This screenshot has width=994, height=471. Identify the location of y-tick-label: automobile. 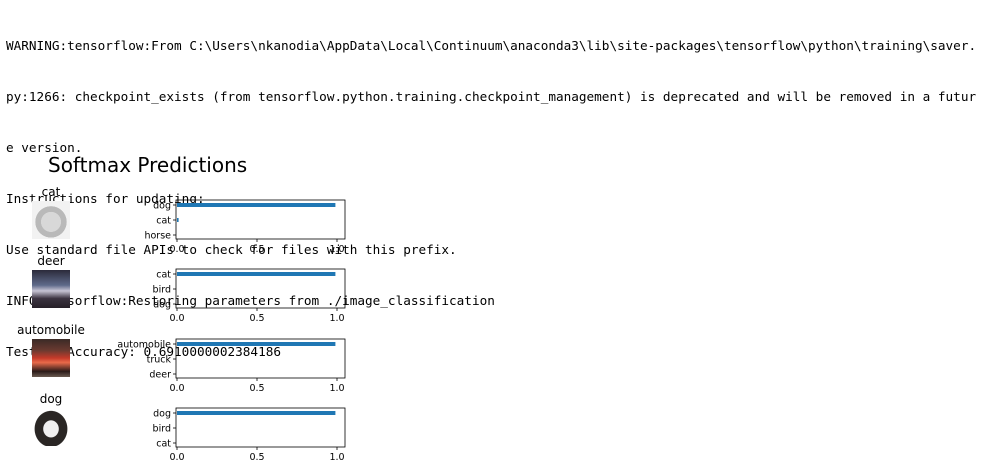
(144, 345).